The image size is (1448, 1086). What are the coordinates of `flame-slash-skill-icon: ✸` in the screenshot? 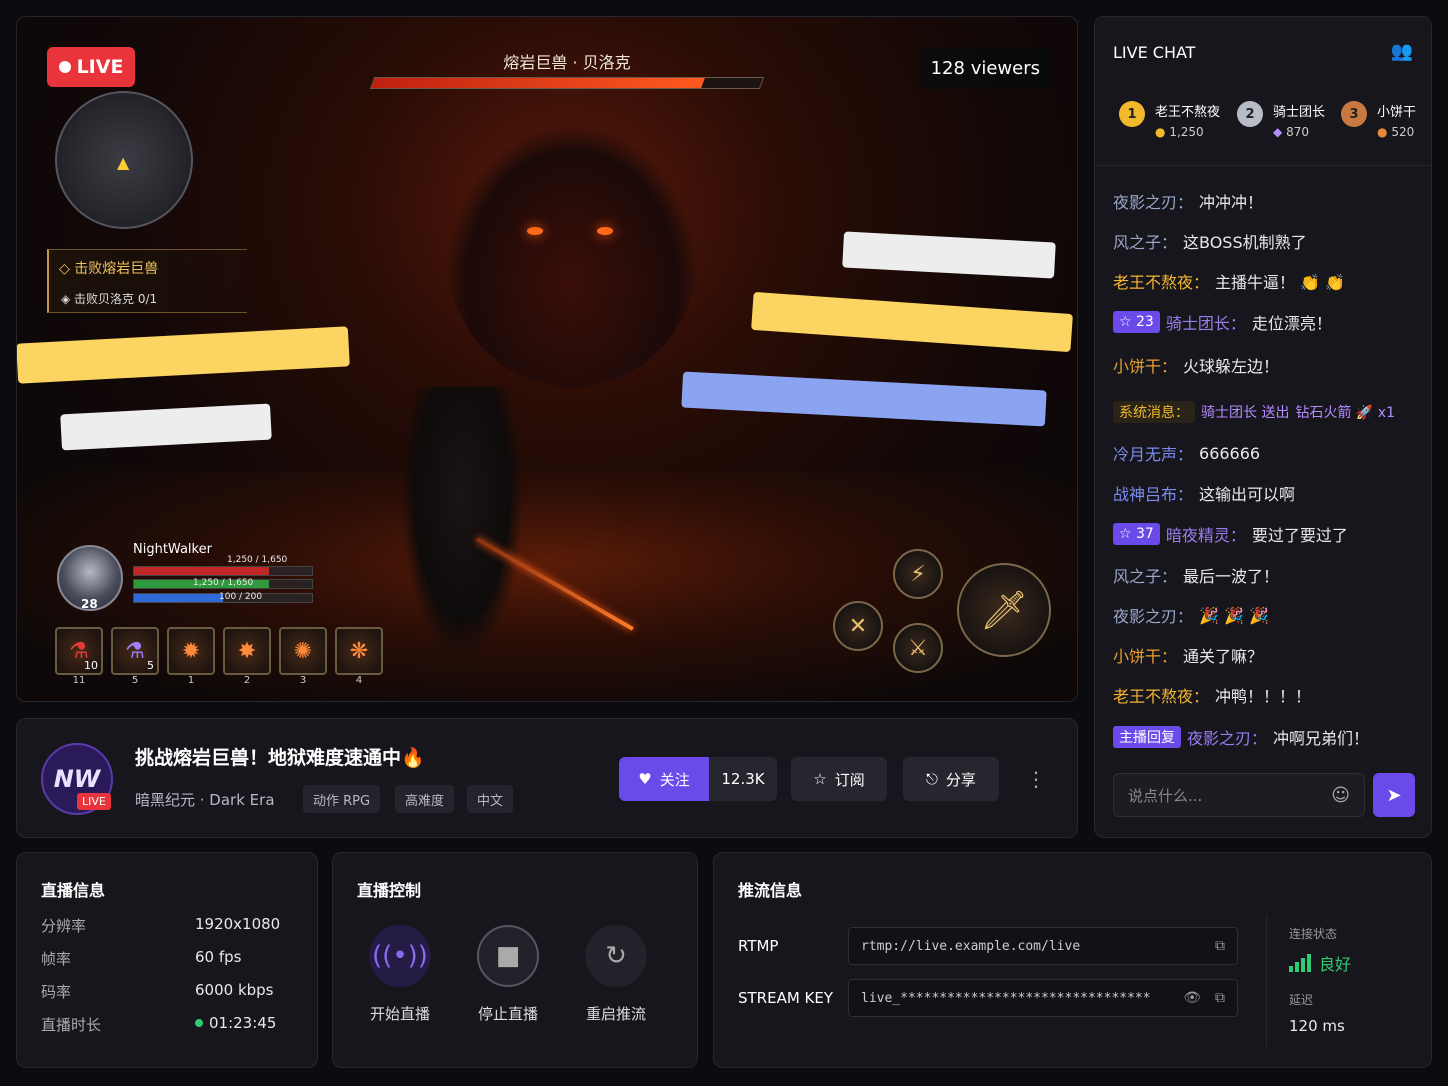 It's located at (247, 651).